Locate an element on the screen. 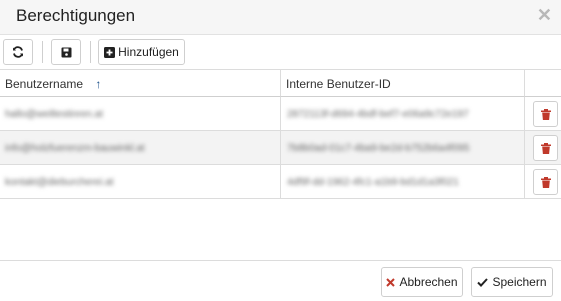  user-id-value: 2872113f-d694-4bdf-bef7-e06a9c72e197 is located at coordinates (378, 114).